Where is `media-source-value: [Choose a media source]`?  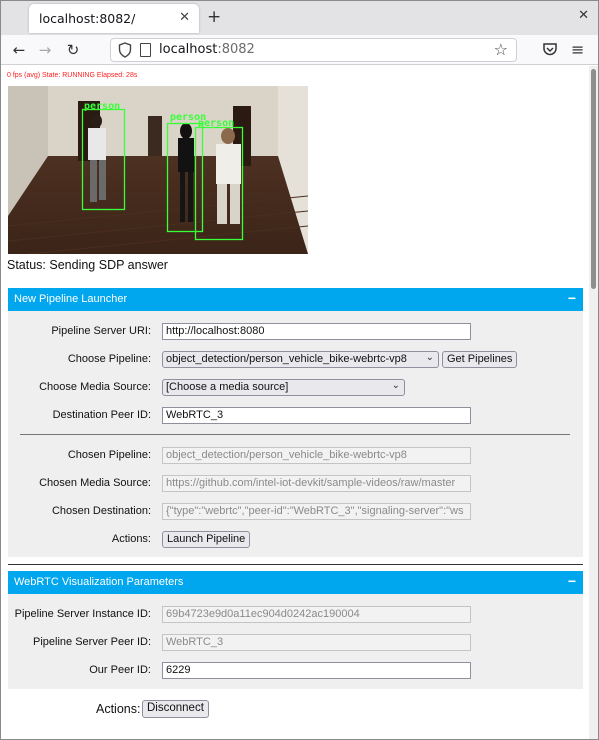 media-source-value: [Choose a media source] is located at coordinates (227, 387).